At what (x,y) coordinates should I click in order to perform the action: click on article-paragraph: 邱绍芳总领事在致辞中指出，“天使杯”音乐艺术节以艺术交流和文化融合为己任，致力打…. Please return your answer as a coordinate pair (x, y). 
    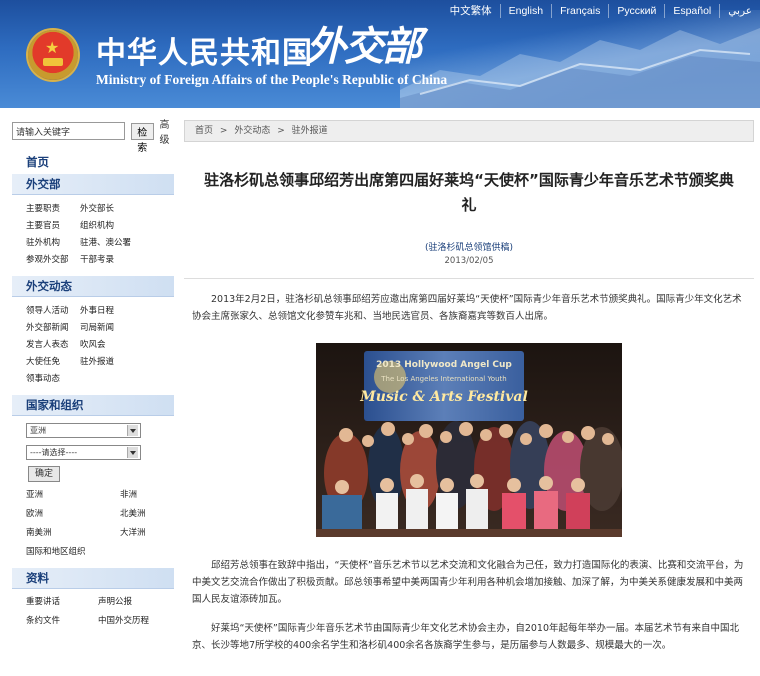
    Looking at the image, I should click on (468, 582).